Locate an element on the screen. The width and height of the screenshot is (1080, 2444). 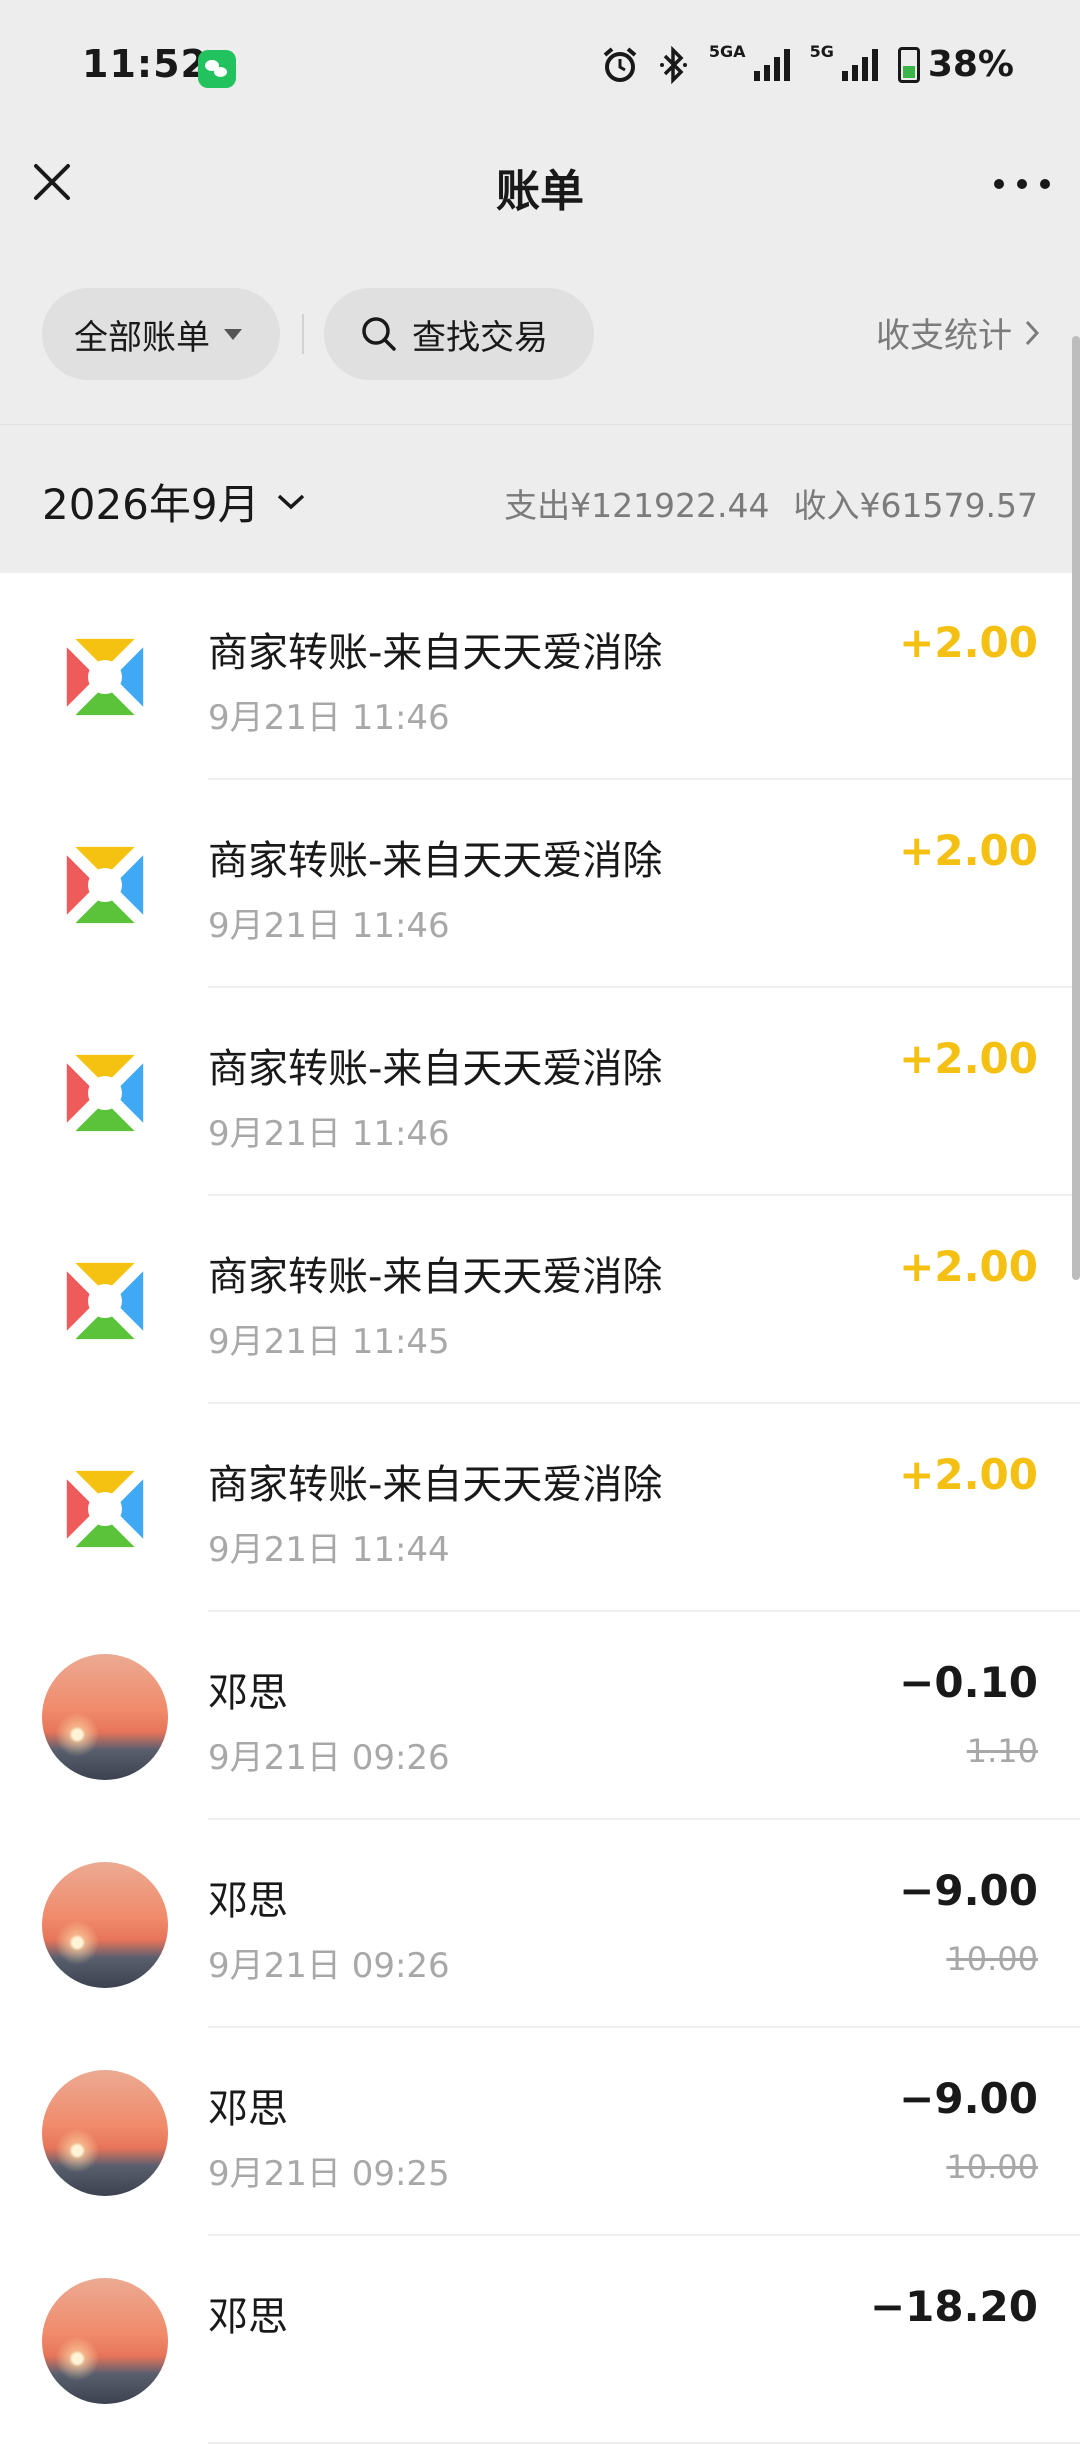
transaction-date: 9月21日 11:44 is located at coordinates (329, 1550).